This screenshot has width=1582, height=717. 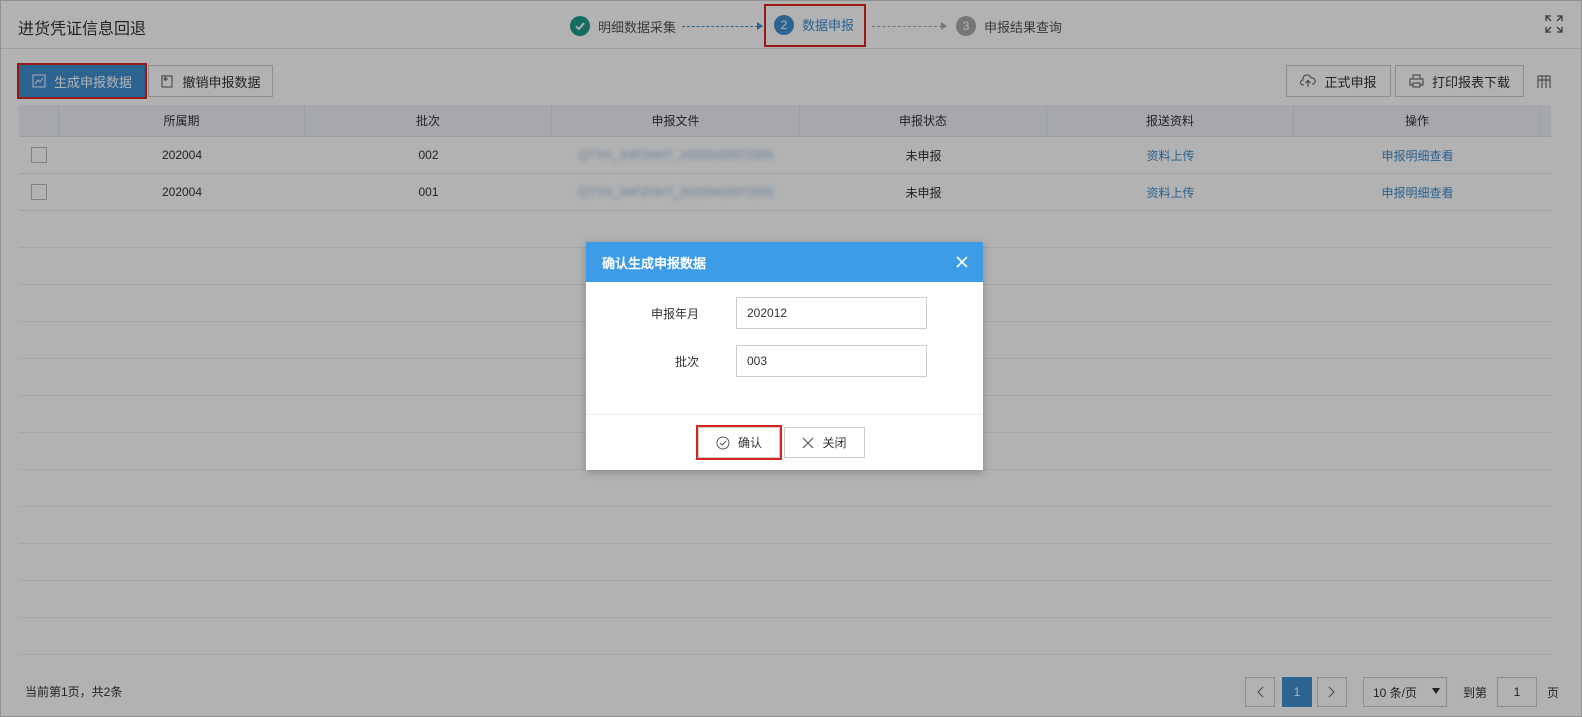 I want to click on close-button: 关闭, so click(x=824, y=442).